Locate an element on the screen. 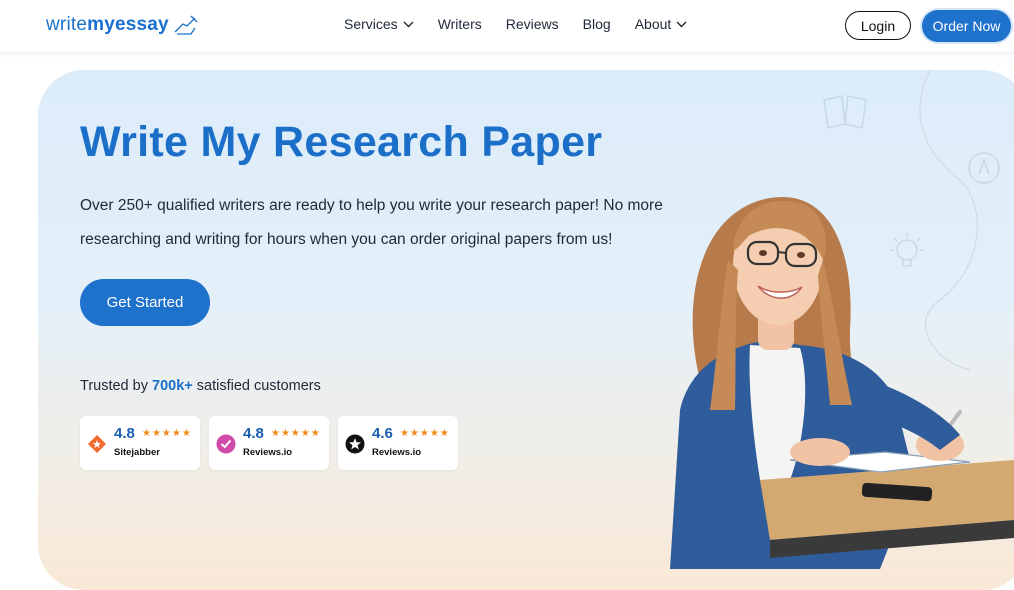 The image size is (1014, 590). trusted-by-text: Trusted by 700k+ satisfied customers is located at coordinates (200, 386).